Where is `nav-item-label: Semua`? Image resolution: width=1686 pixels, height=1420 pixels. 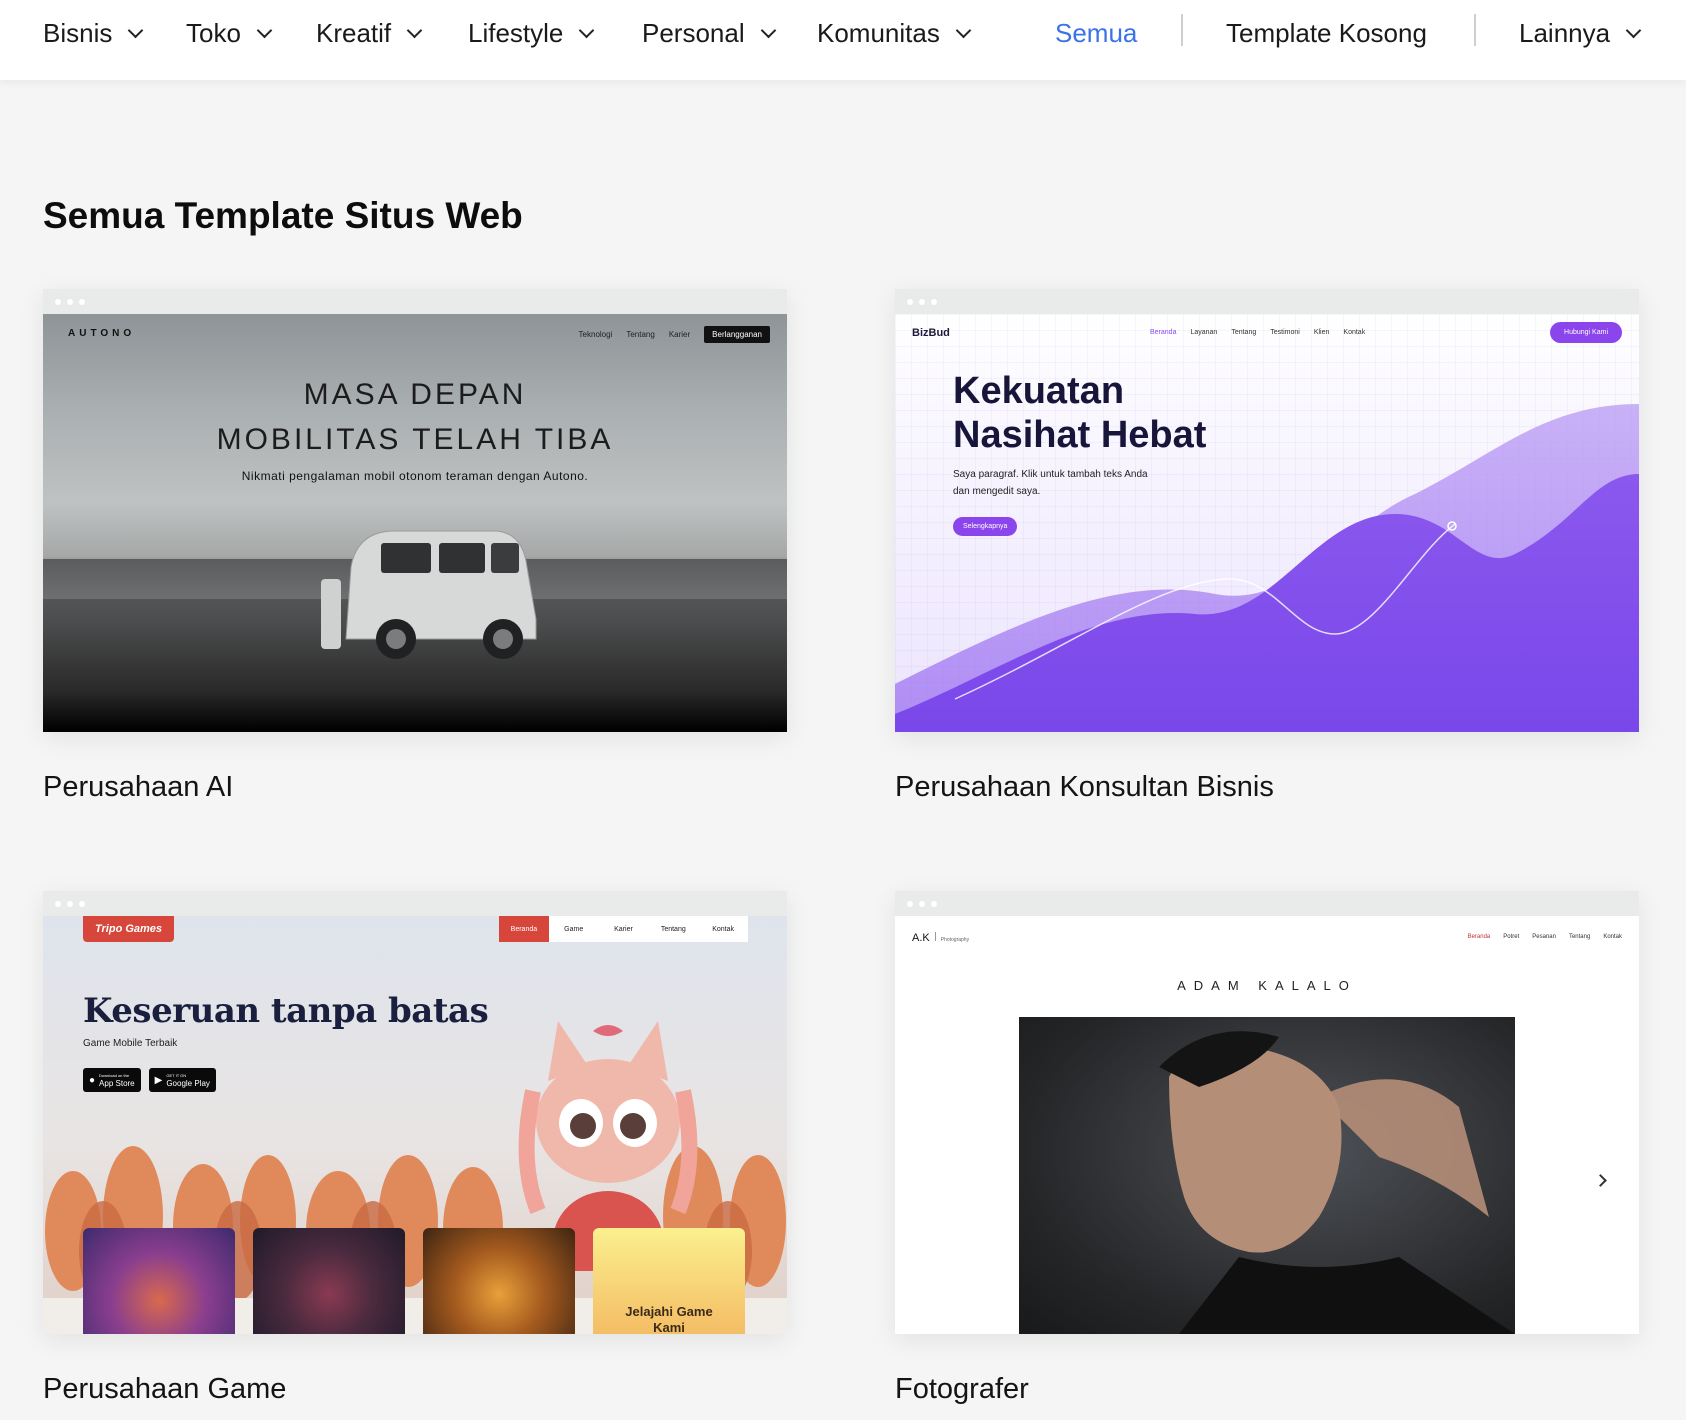 nav-item-label: Semua is located at coordinates (1096, 32).